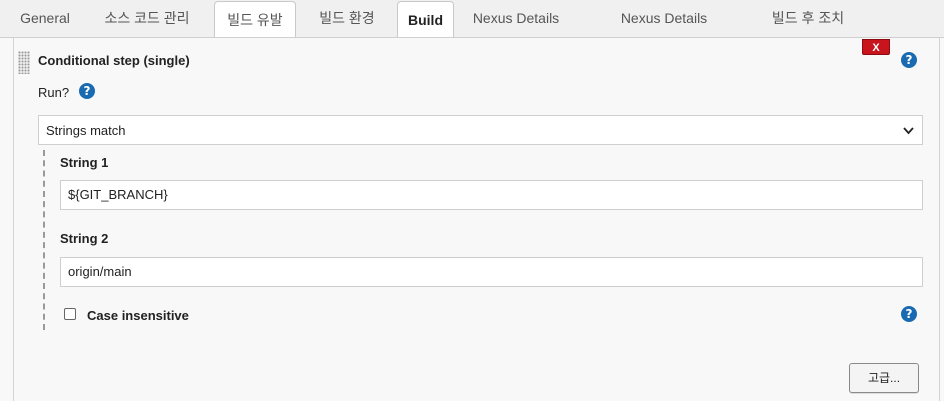 This screenshot has width=944, height=401. What do you see at coordinates (24, 62) in the screenshot?
I see `drag-handle-icon` at bounding box center [24, 62].